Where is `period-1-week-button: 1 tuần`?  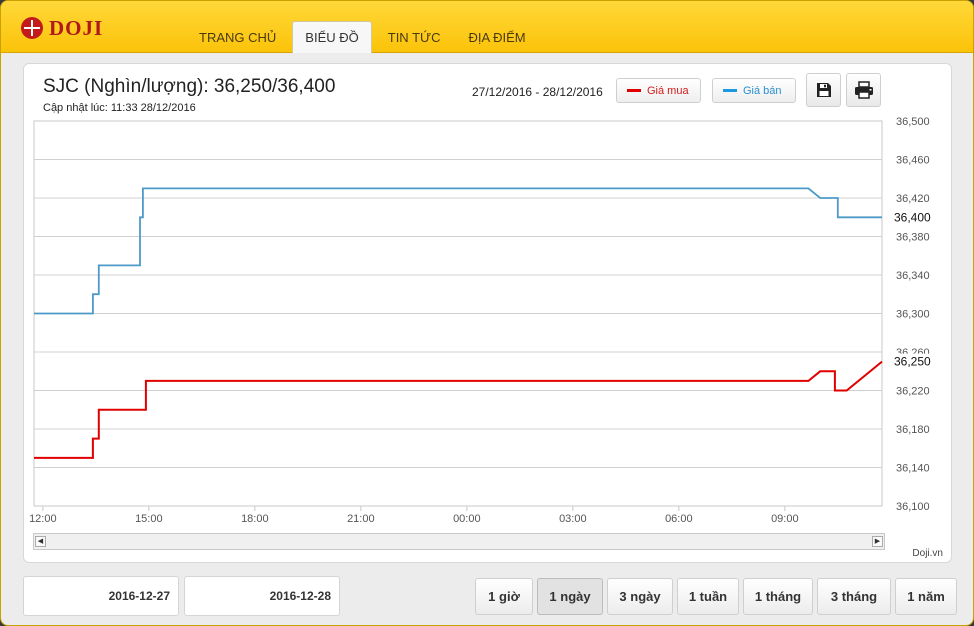
period-1-week-button: 1 tuần is located at coordinates (708, 596).